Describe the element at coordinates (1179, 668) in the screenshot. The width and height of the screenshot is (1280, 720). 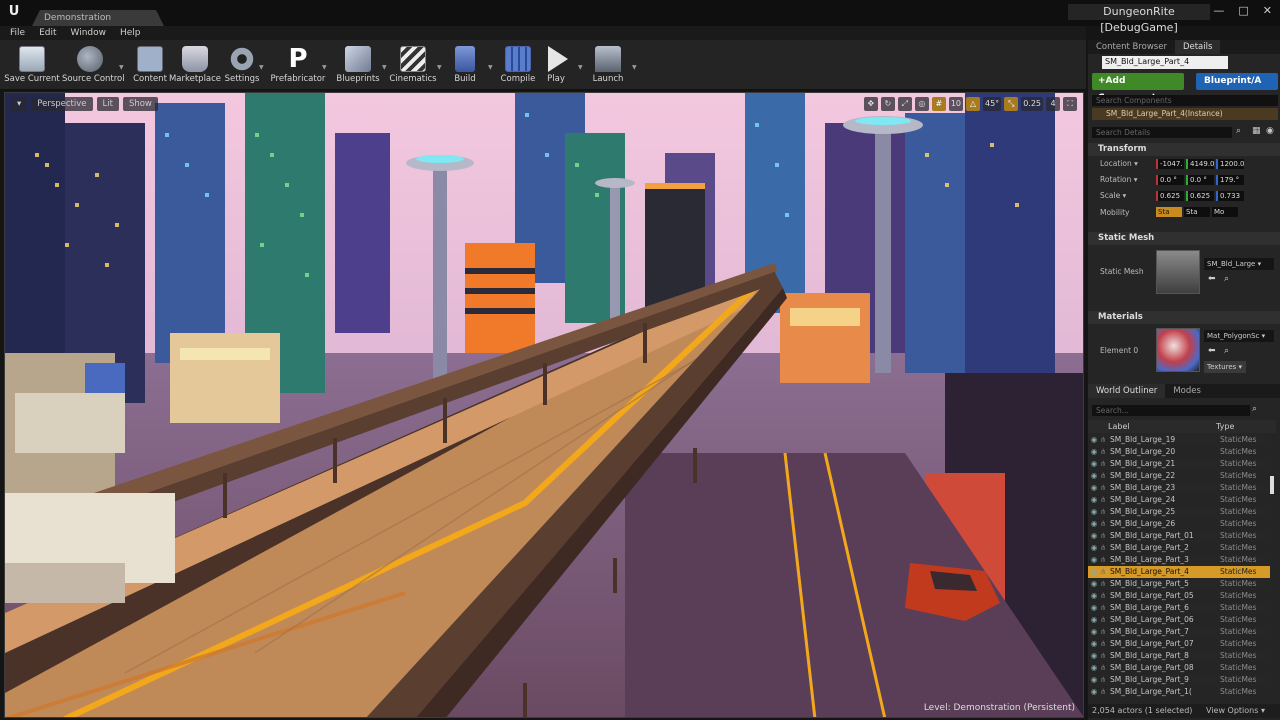
I see `outliner-row: ◉⋔SM_Bld_Large_Part_08 StaticMeshA` at that location.